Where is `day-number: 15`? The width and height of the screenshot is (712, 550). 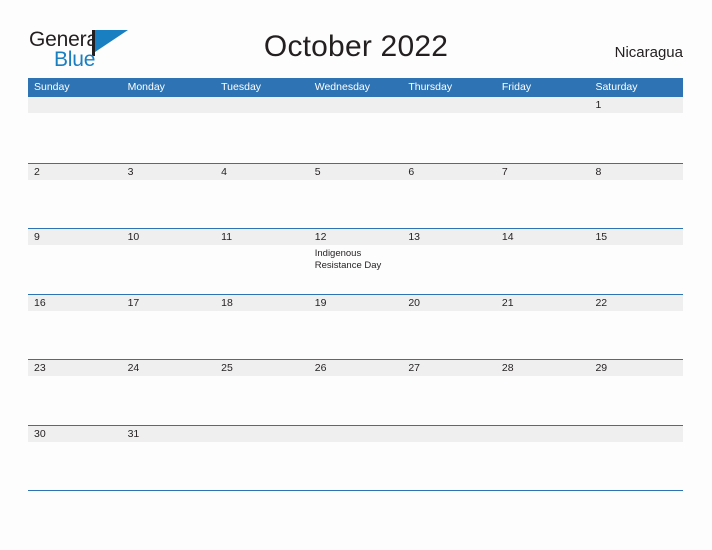 day-number: 15 is located at coordinates (601, 237).